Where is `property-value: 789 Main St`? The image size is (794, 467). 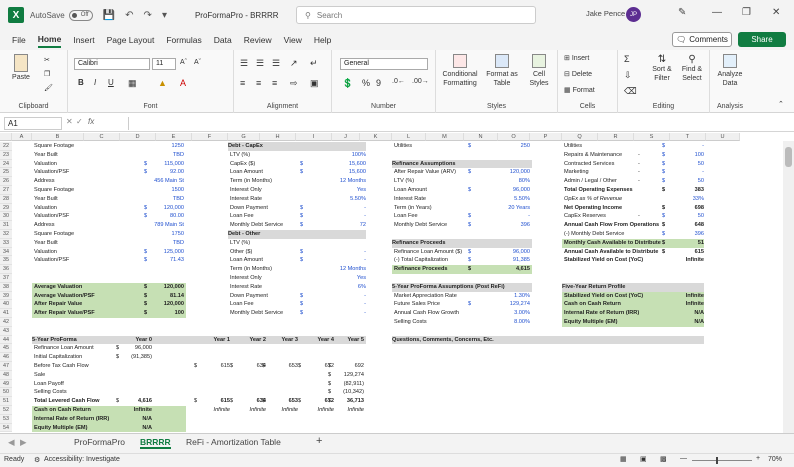
property-value: 789 Main St is located at coordinates (152, 225).